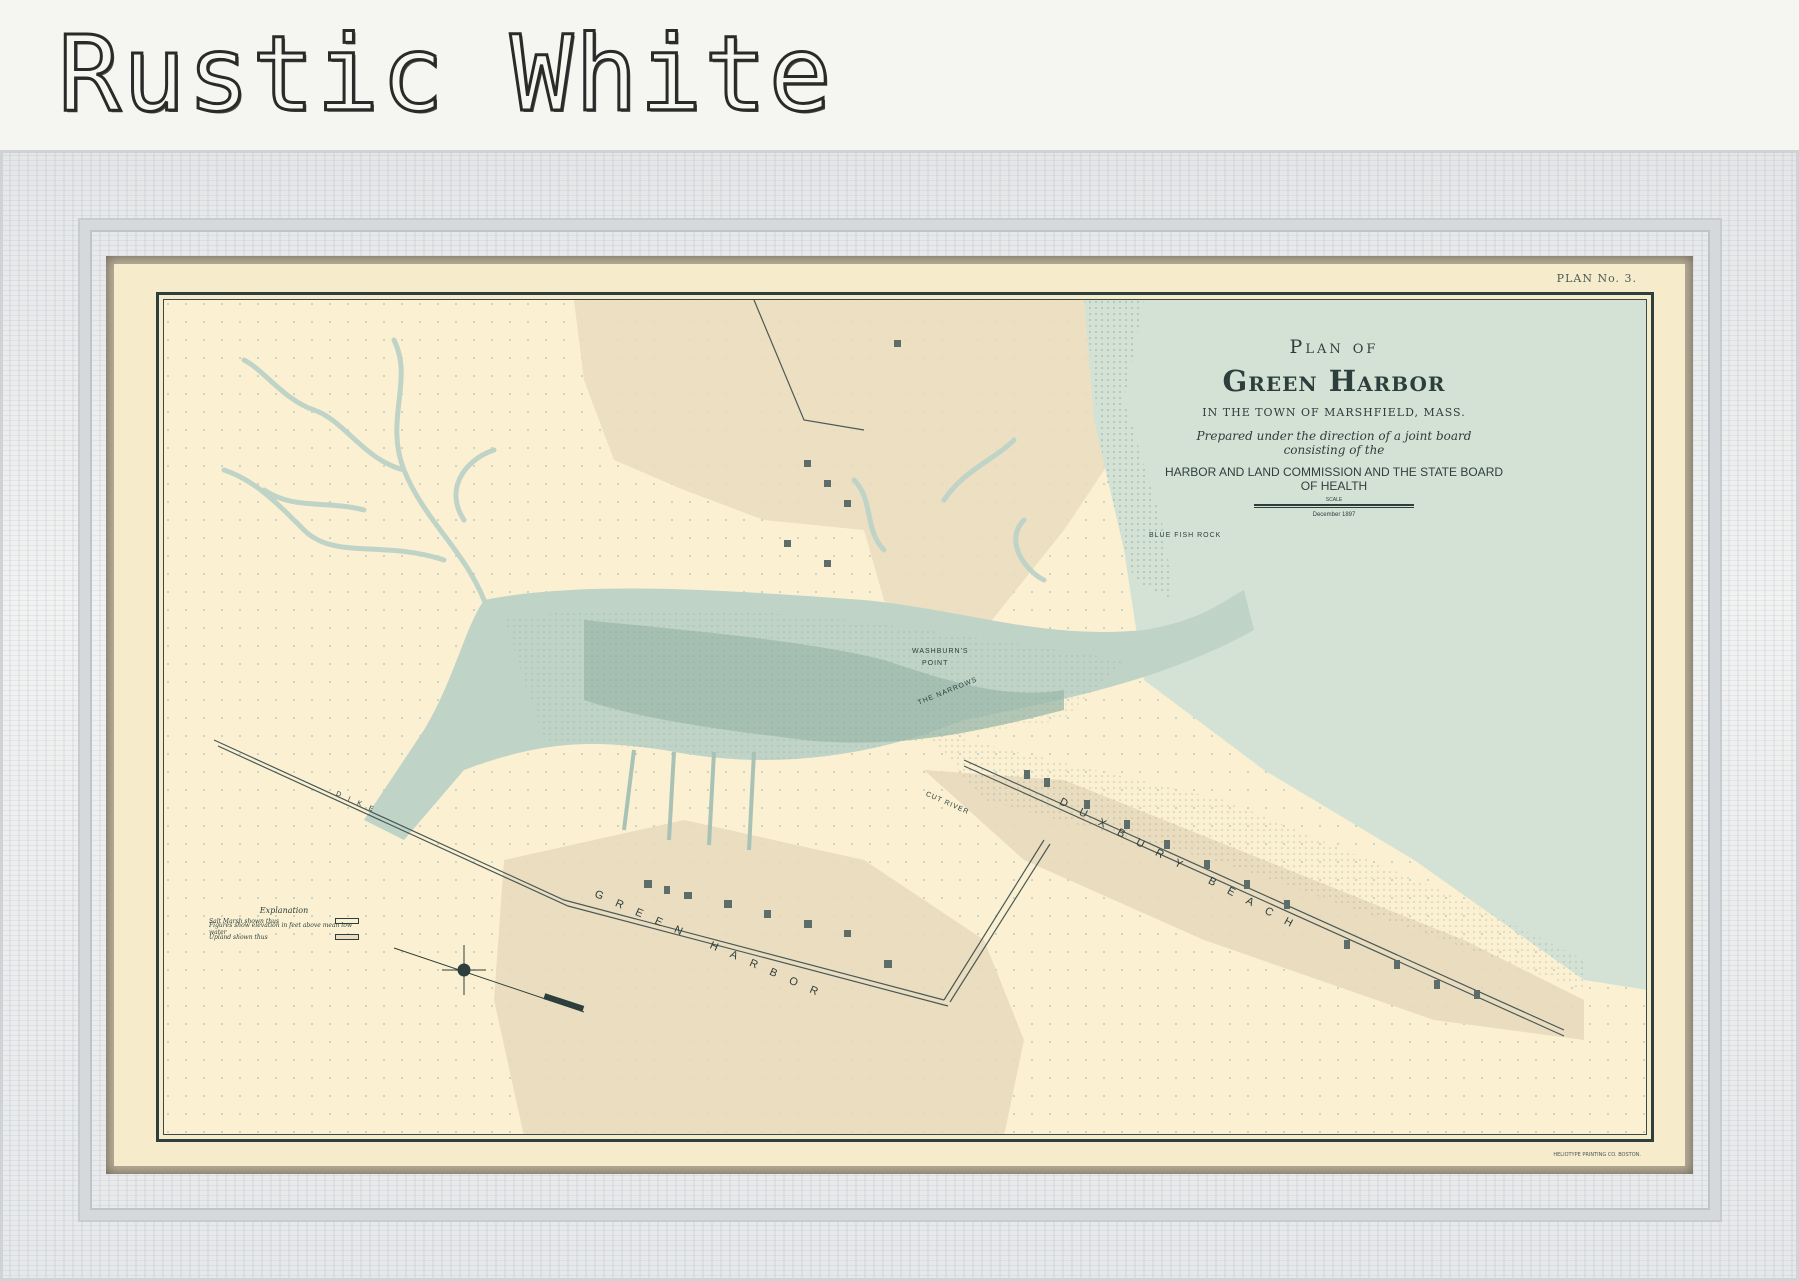 This screenshot has height=1281, width=1799. What do you see at coordinates (1597, 1155) in the screenshot?
I see `printer-credit: HELIOTYPE PRINTING CO. BOSTON.` at bounding box center [1597, 1155].